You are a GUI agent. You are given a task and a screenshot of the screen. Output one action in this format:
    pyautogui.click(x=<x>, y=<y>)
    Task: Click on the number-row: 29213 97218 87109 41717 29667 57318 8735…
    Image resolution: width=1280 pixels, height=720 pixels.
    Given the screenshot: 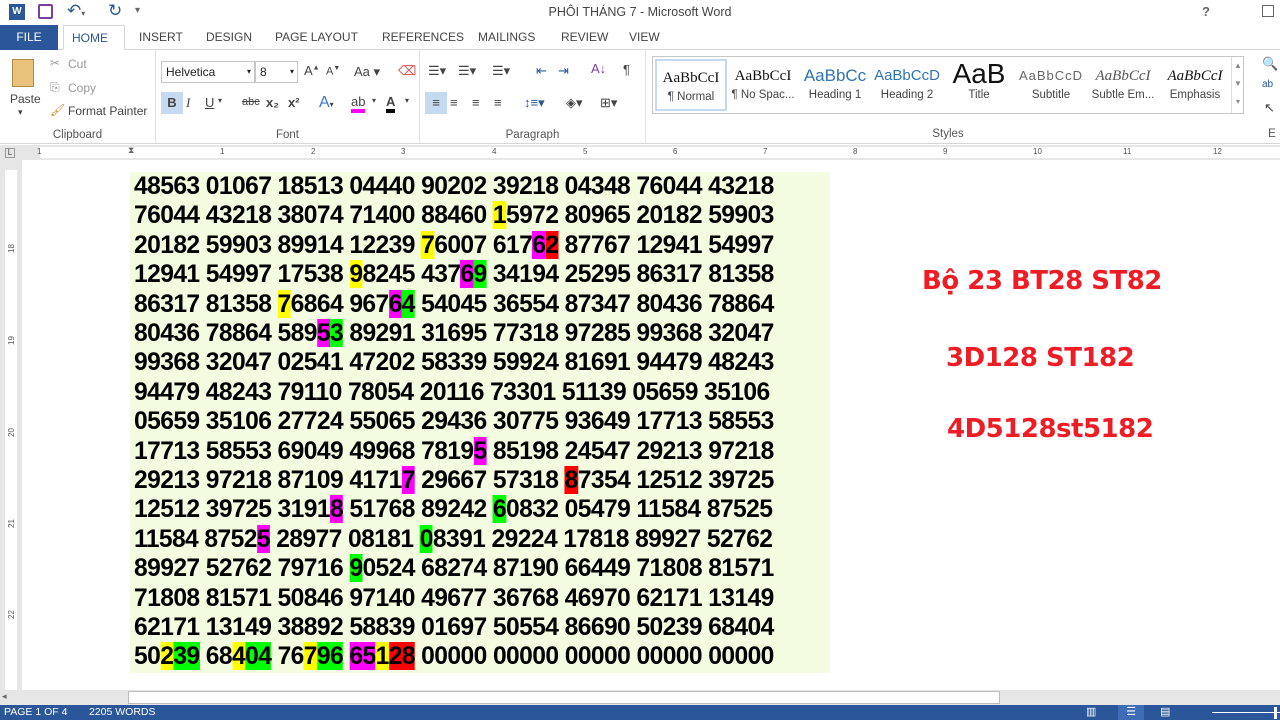 What is the action you would take?
    pyautogui.click(x=454, y=480)
    